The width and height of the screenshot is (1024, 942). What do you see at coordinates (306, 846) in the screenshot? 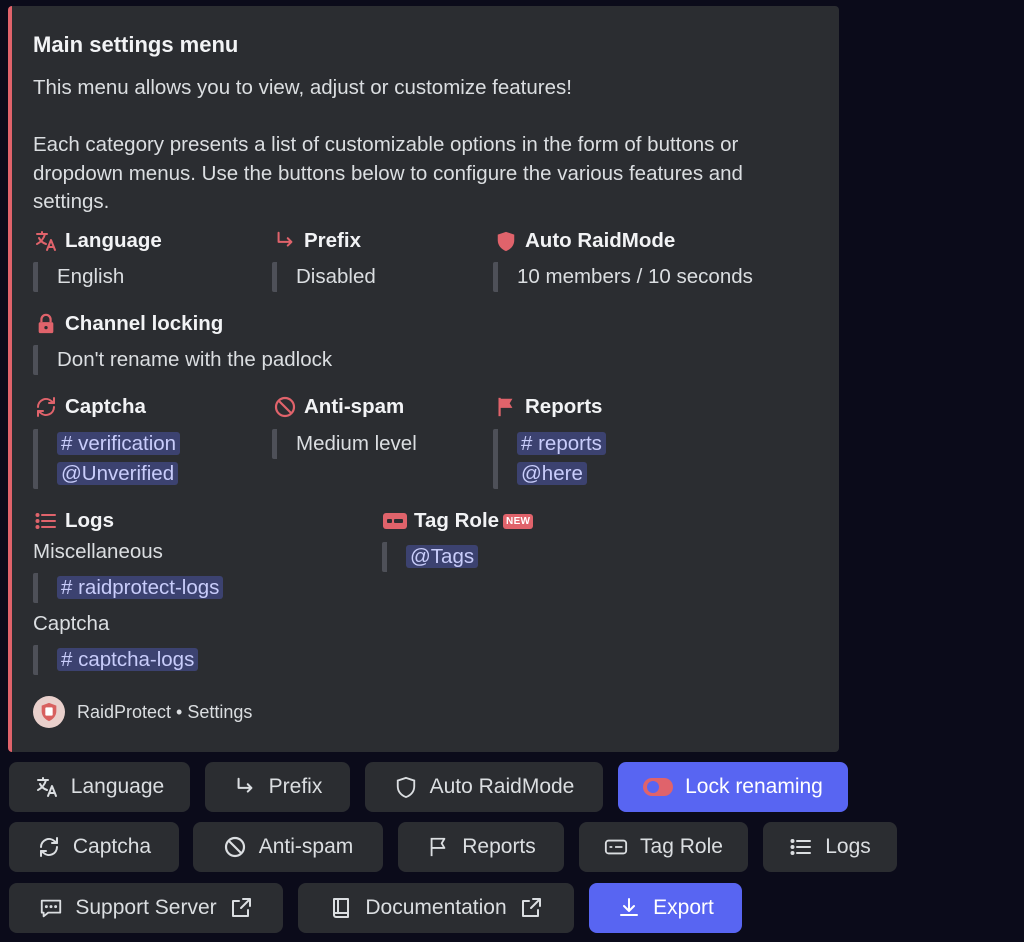
I see `anti-spam-button-label: Anti-spam` at bounding box center [306, 846].